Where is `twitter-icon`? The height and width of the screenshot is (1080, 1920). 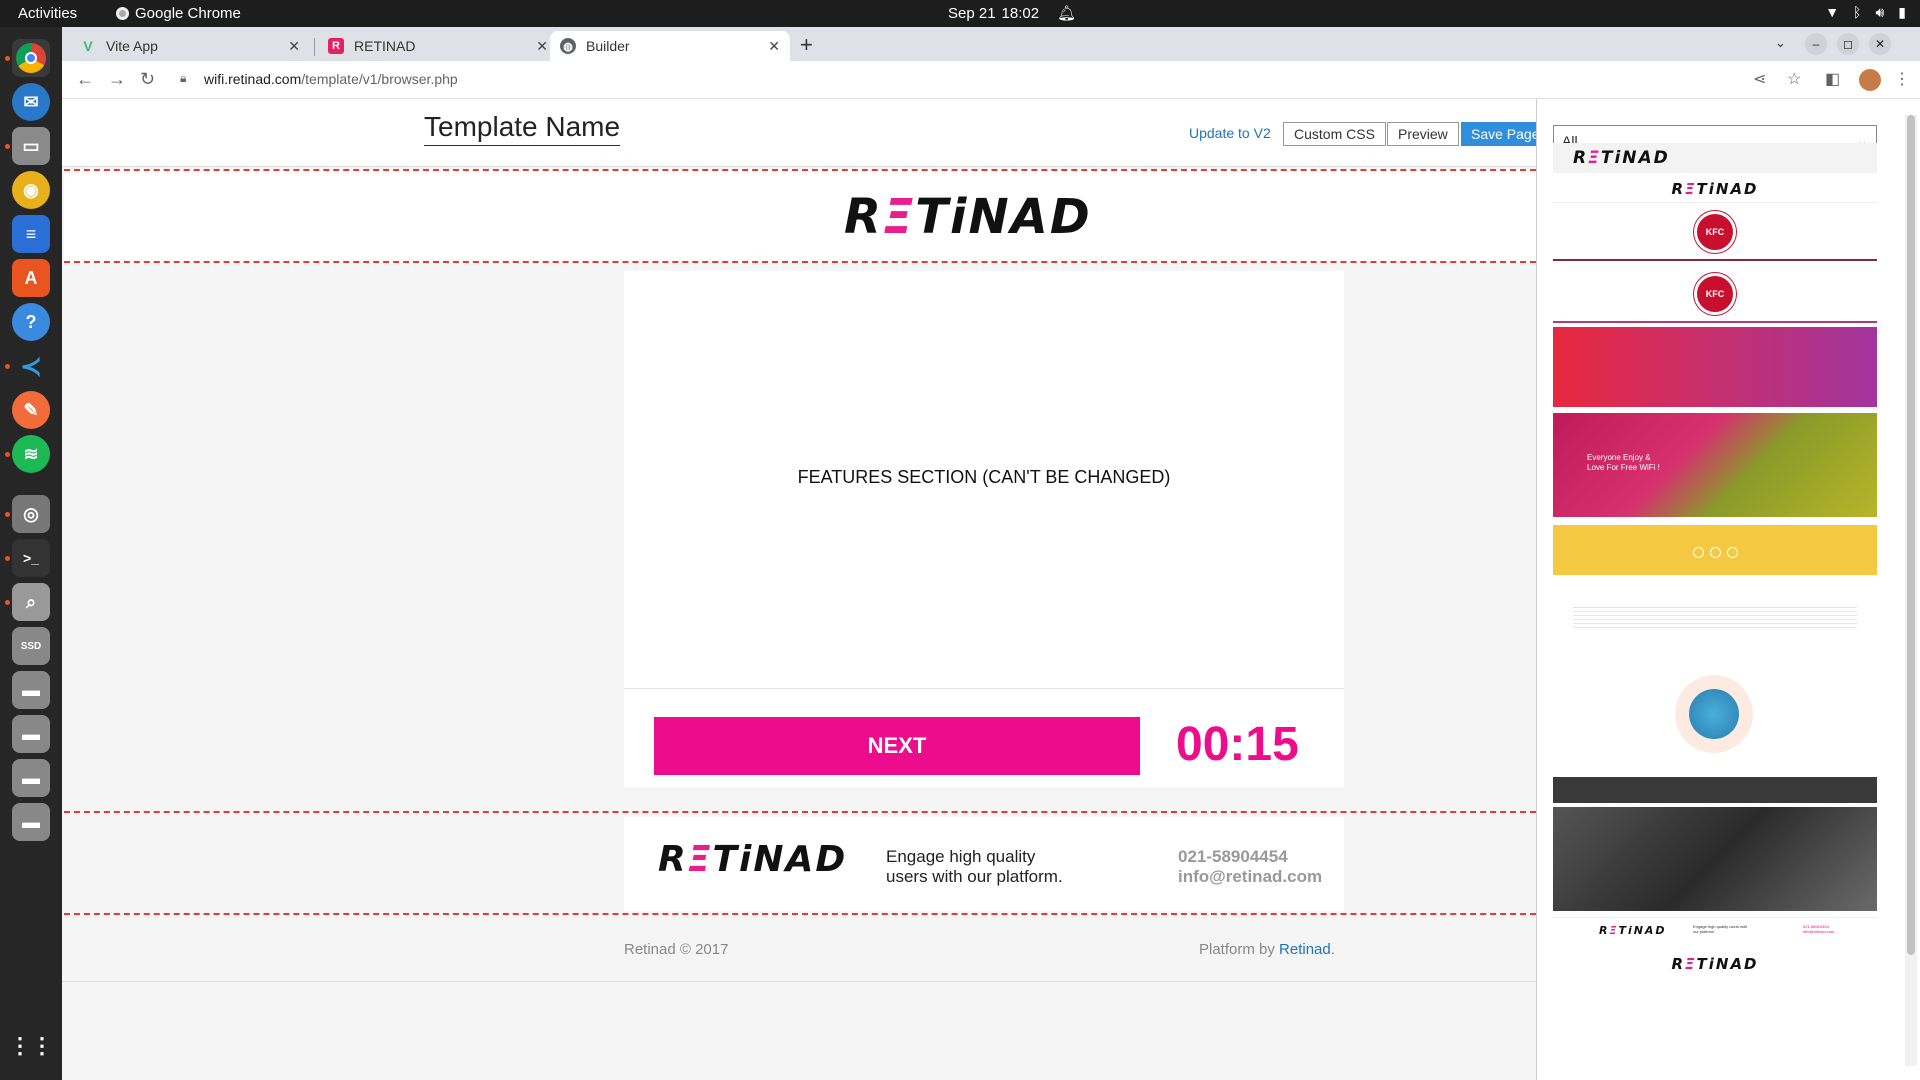 twitter-icon is located at coordinates (1715, 552).